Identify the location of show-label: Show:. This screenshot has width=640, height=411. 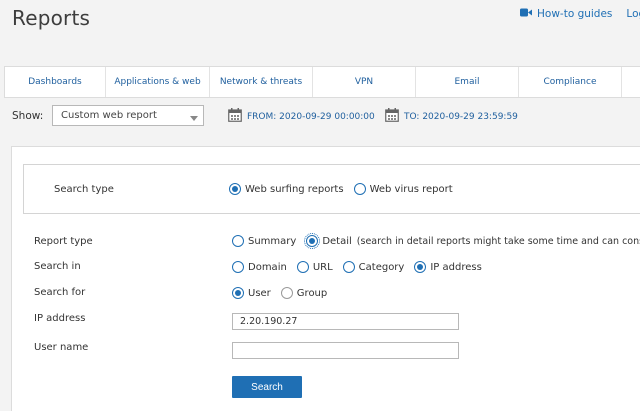
(28, 116).